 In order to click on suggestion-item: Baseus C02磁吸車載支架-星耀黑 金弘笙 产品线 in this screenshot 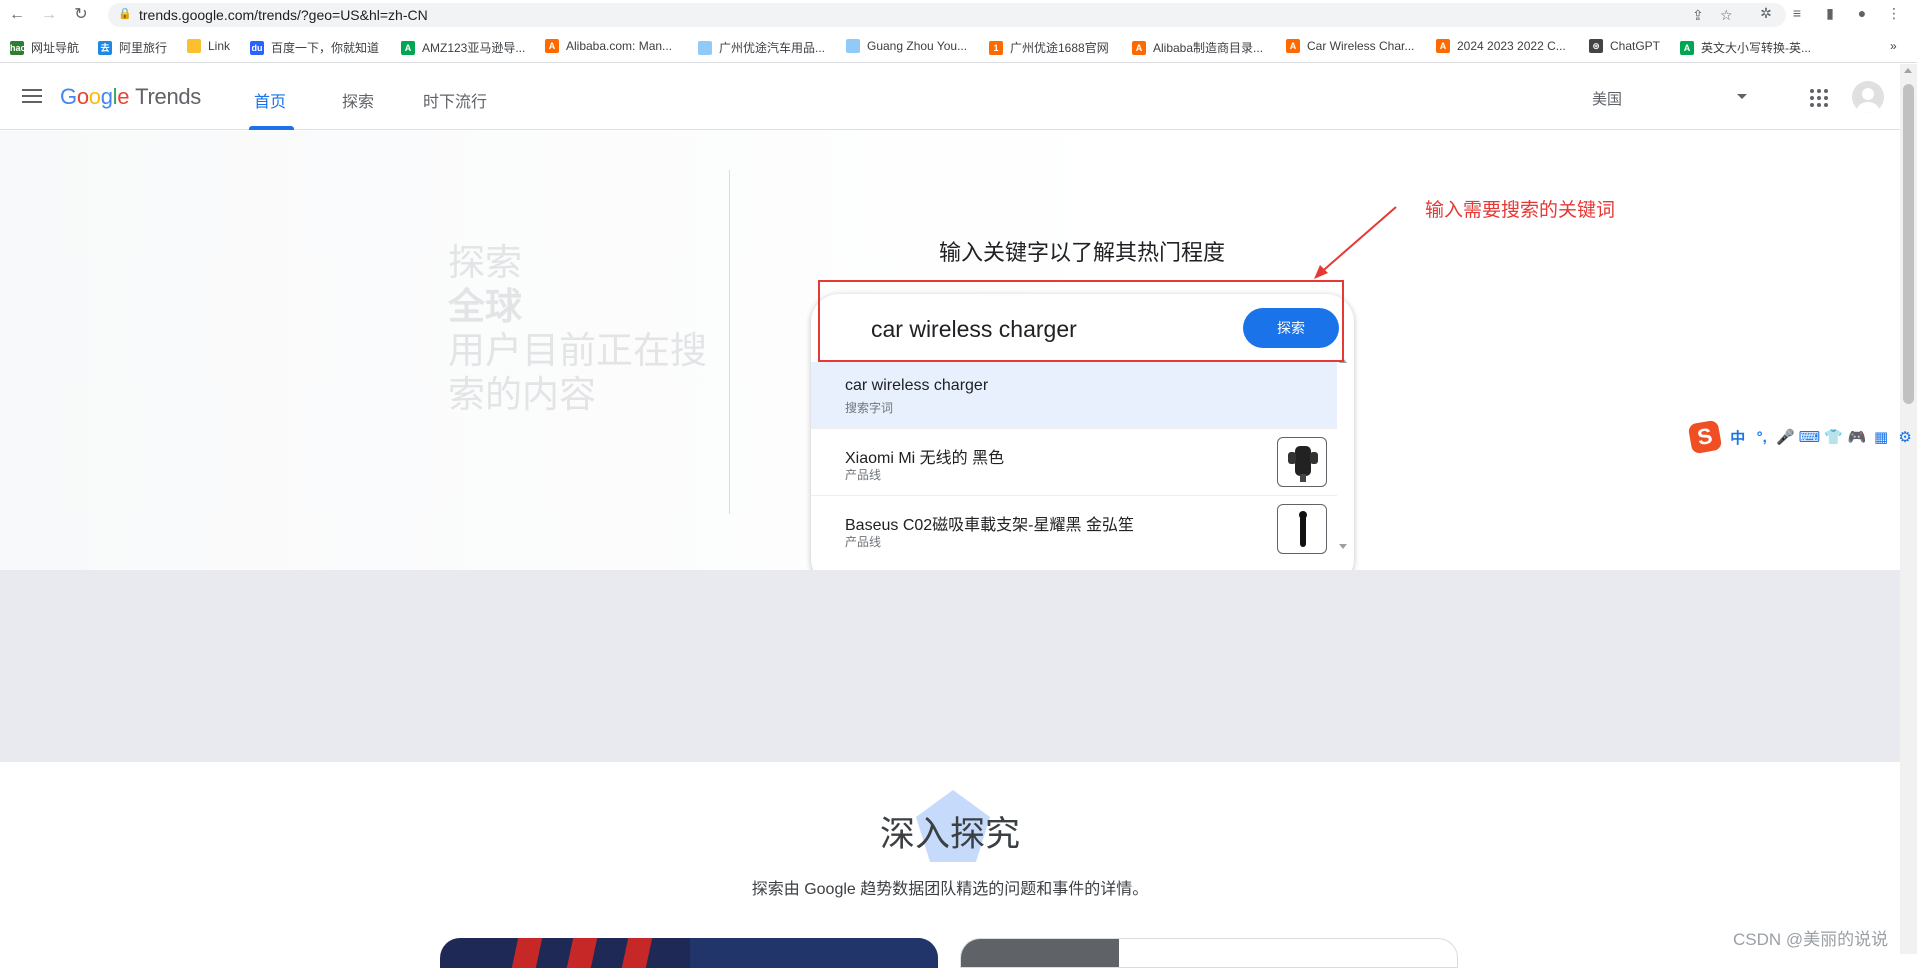, I will do `click(1074, 529)`.